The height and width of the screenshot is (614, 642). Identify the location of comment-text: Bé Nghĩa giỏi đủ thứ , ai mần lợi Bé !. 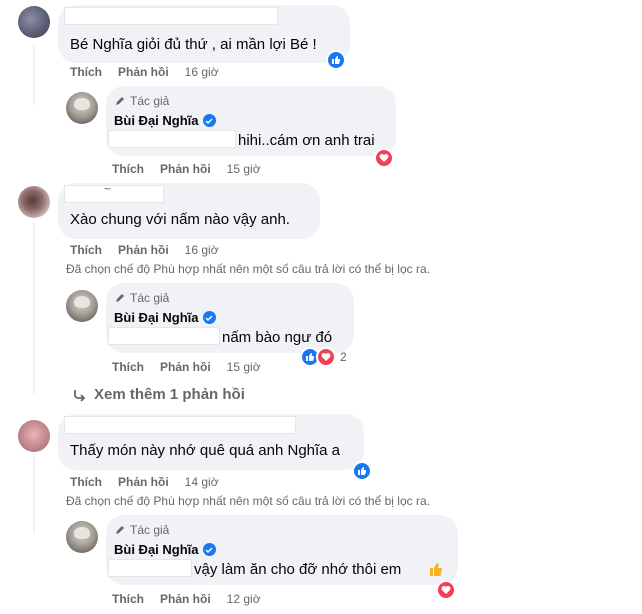
(193, 44).